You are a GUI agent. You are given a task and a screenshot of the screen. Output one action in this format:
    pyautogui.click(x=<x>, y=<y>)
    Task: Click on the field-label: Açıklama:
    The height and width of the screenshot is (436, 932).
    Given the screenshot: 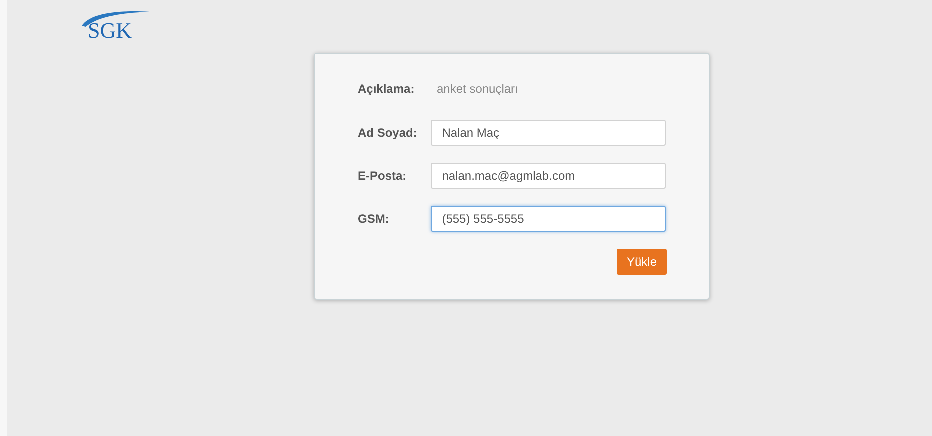 What is the action you would take?
    pyautogui.click(x=387, y=89)
    